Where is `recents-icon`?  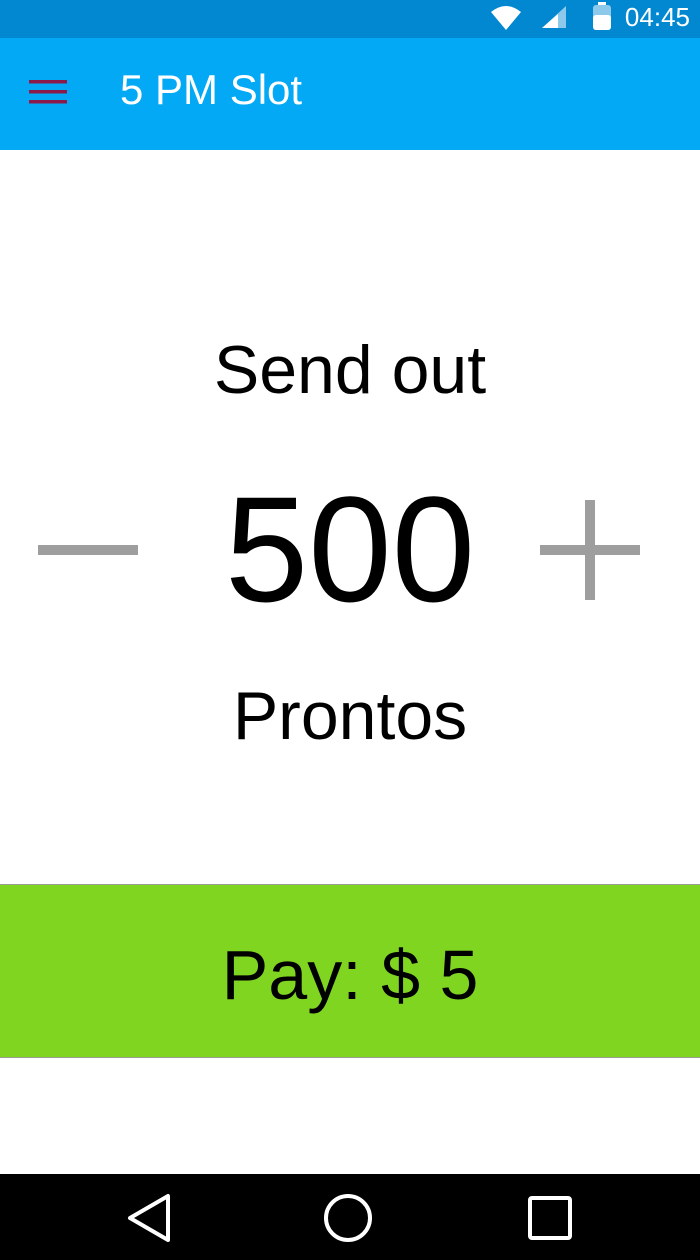
recents-icon is located at coordinates (550, 1218).